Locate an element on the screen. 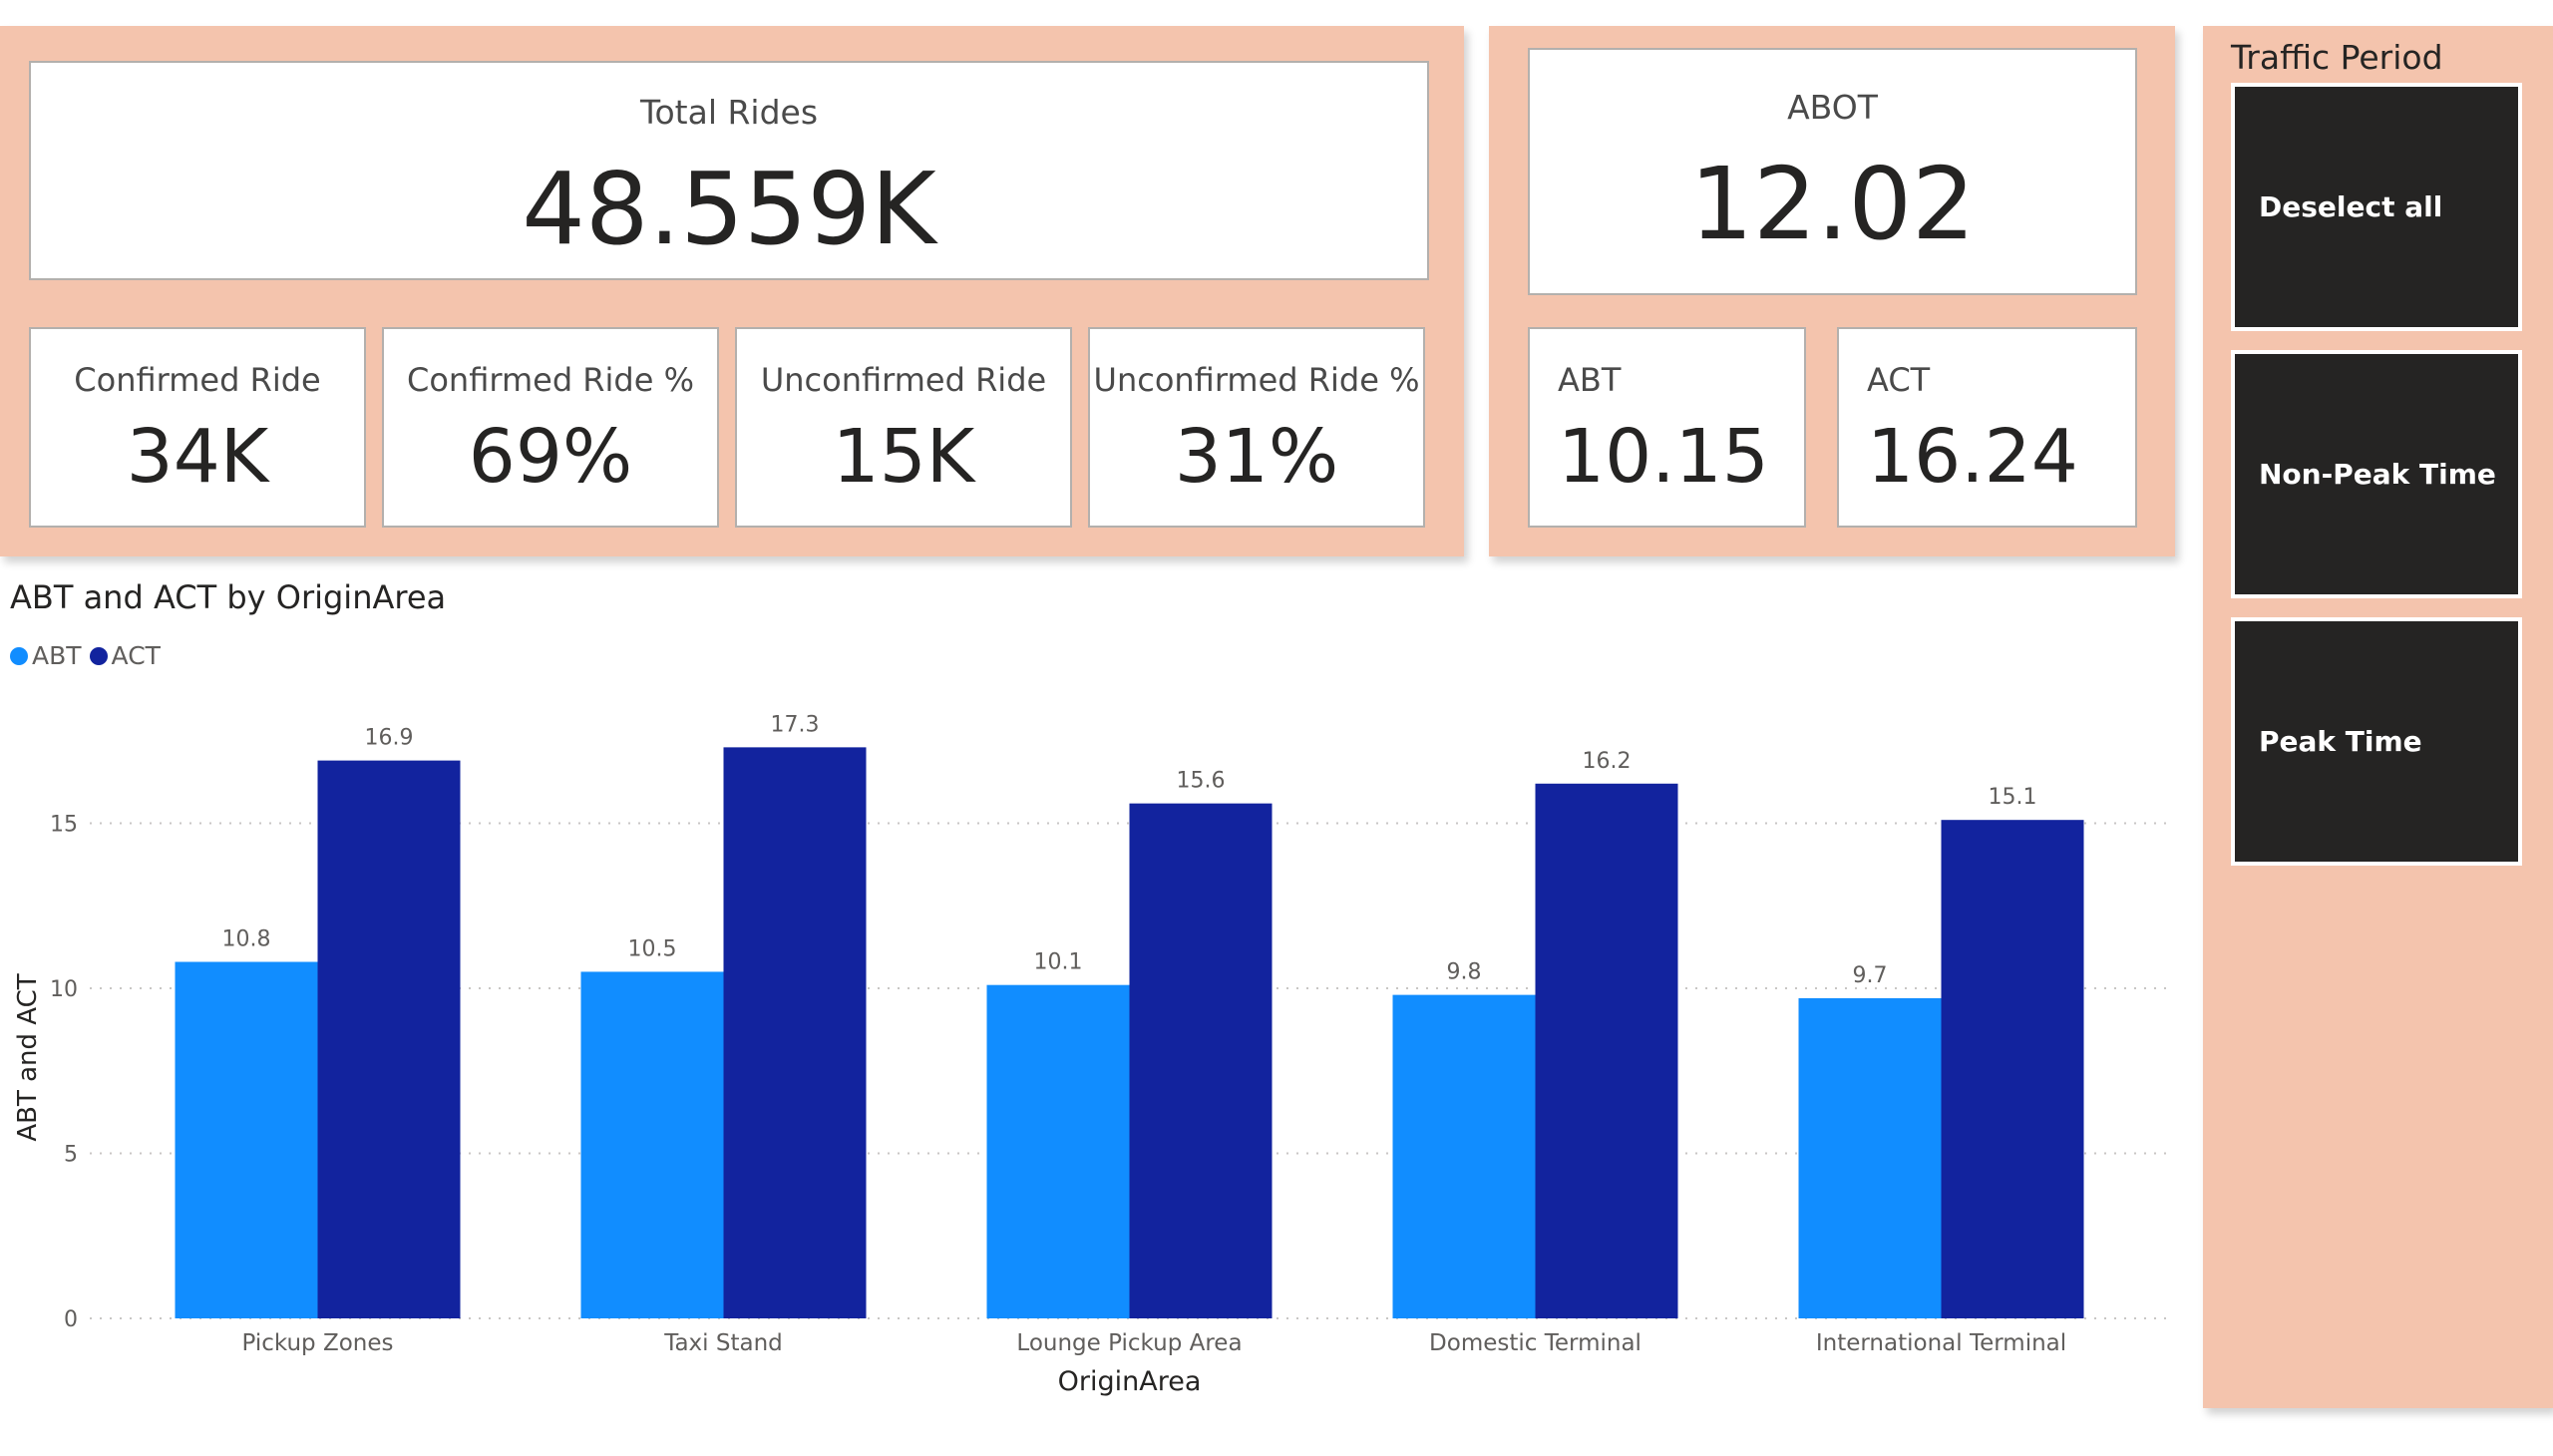  data-label: 9.7 is located at coordinates (1871, 975).